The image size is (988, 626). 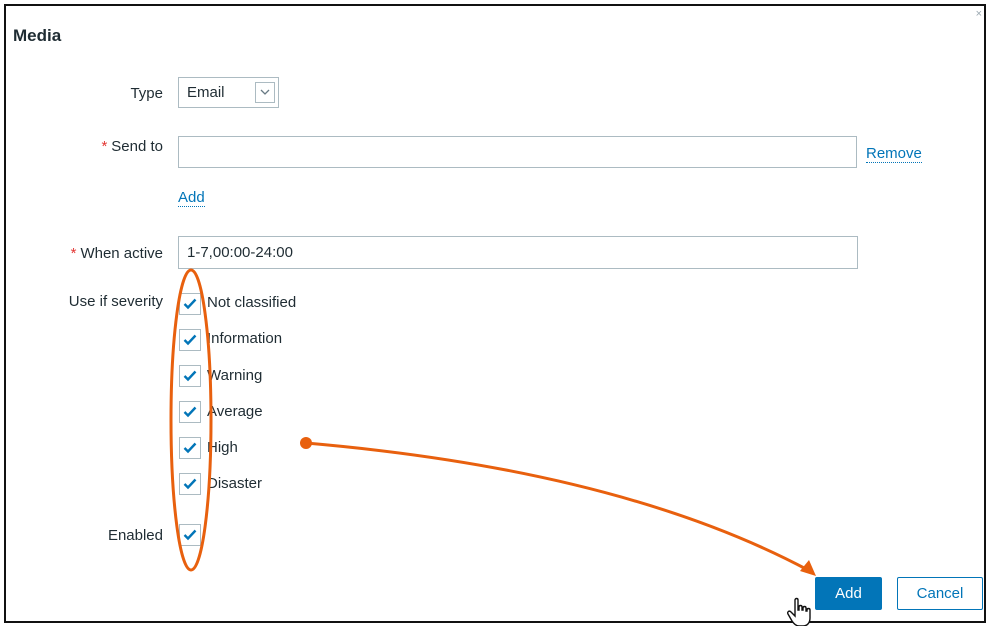 I want to click on severity-checkbox-not-classified, so click(x=190, y=304).